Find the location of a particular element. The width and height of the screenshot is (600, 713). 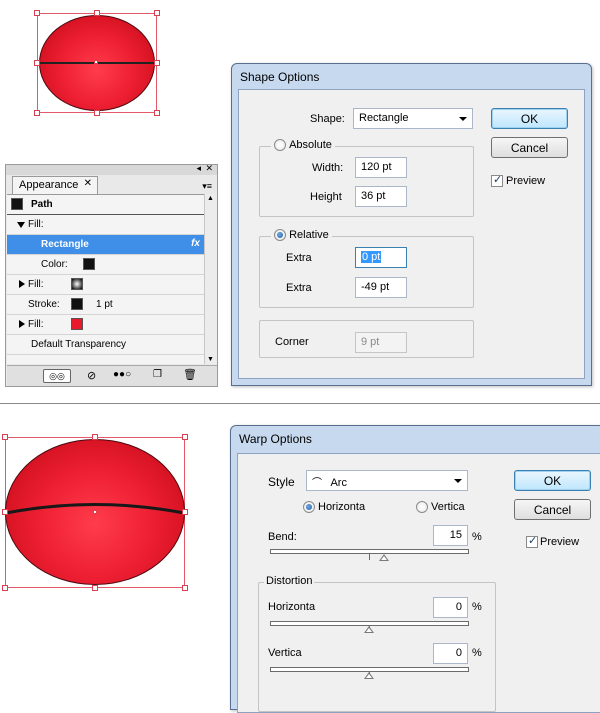

stroke-value: 1 pt is located at coordinates (104, 304).